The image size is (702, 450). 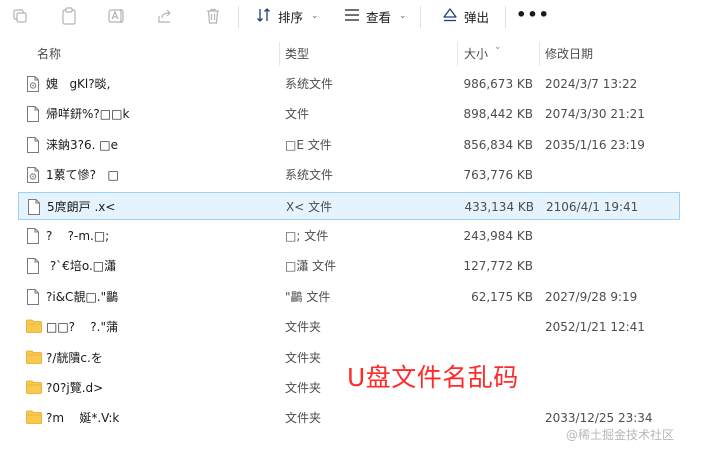 What do you see at coordinates (349, 84) in the screenshot?
I see `file-row: 媿 gKl?晱, 系统文件 986,673 KB 2024/3/7 13:22` at bounding box center [349, 84].